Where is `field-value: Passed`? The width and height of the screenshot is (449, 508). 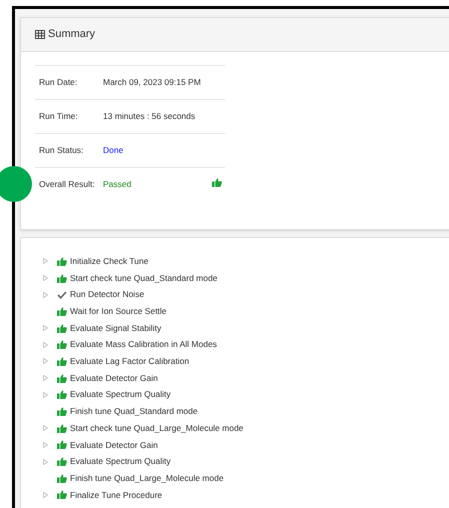 field-value: Passed is located at coordinates (117, 184).